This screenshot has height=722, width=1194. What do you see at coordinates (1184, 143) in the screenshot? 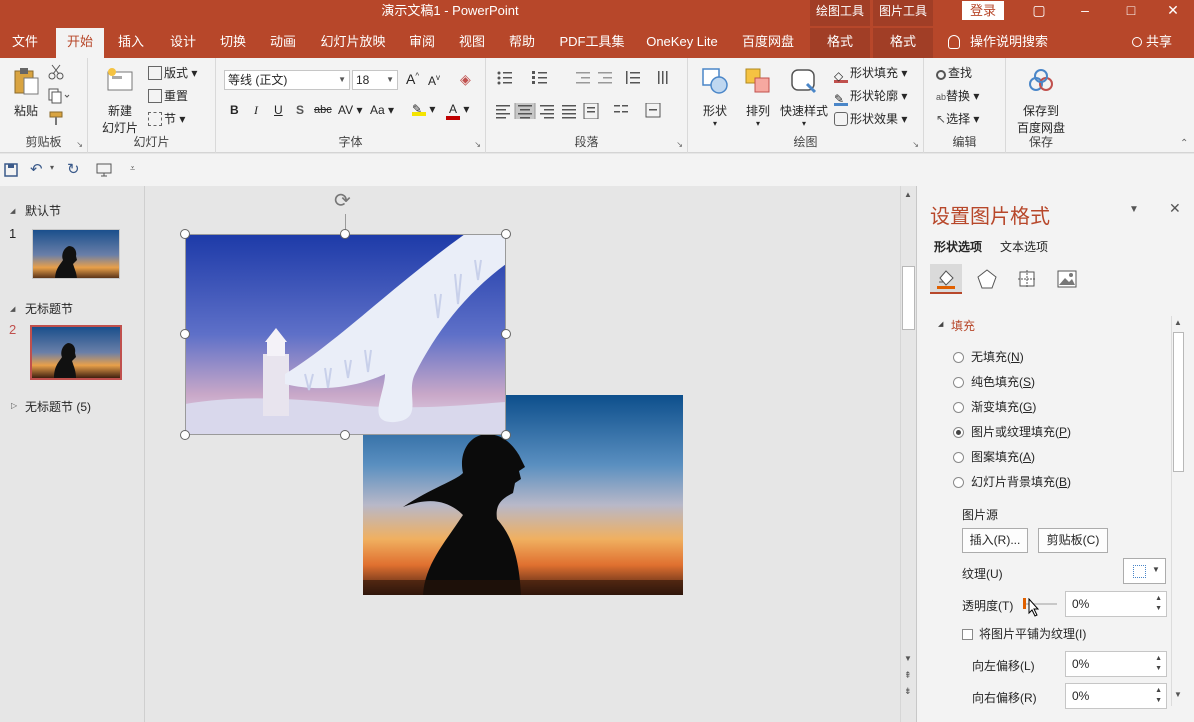
I see `collapse-ribbon-icon: ⌃` at bounding box center [1184, 143].